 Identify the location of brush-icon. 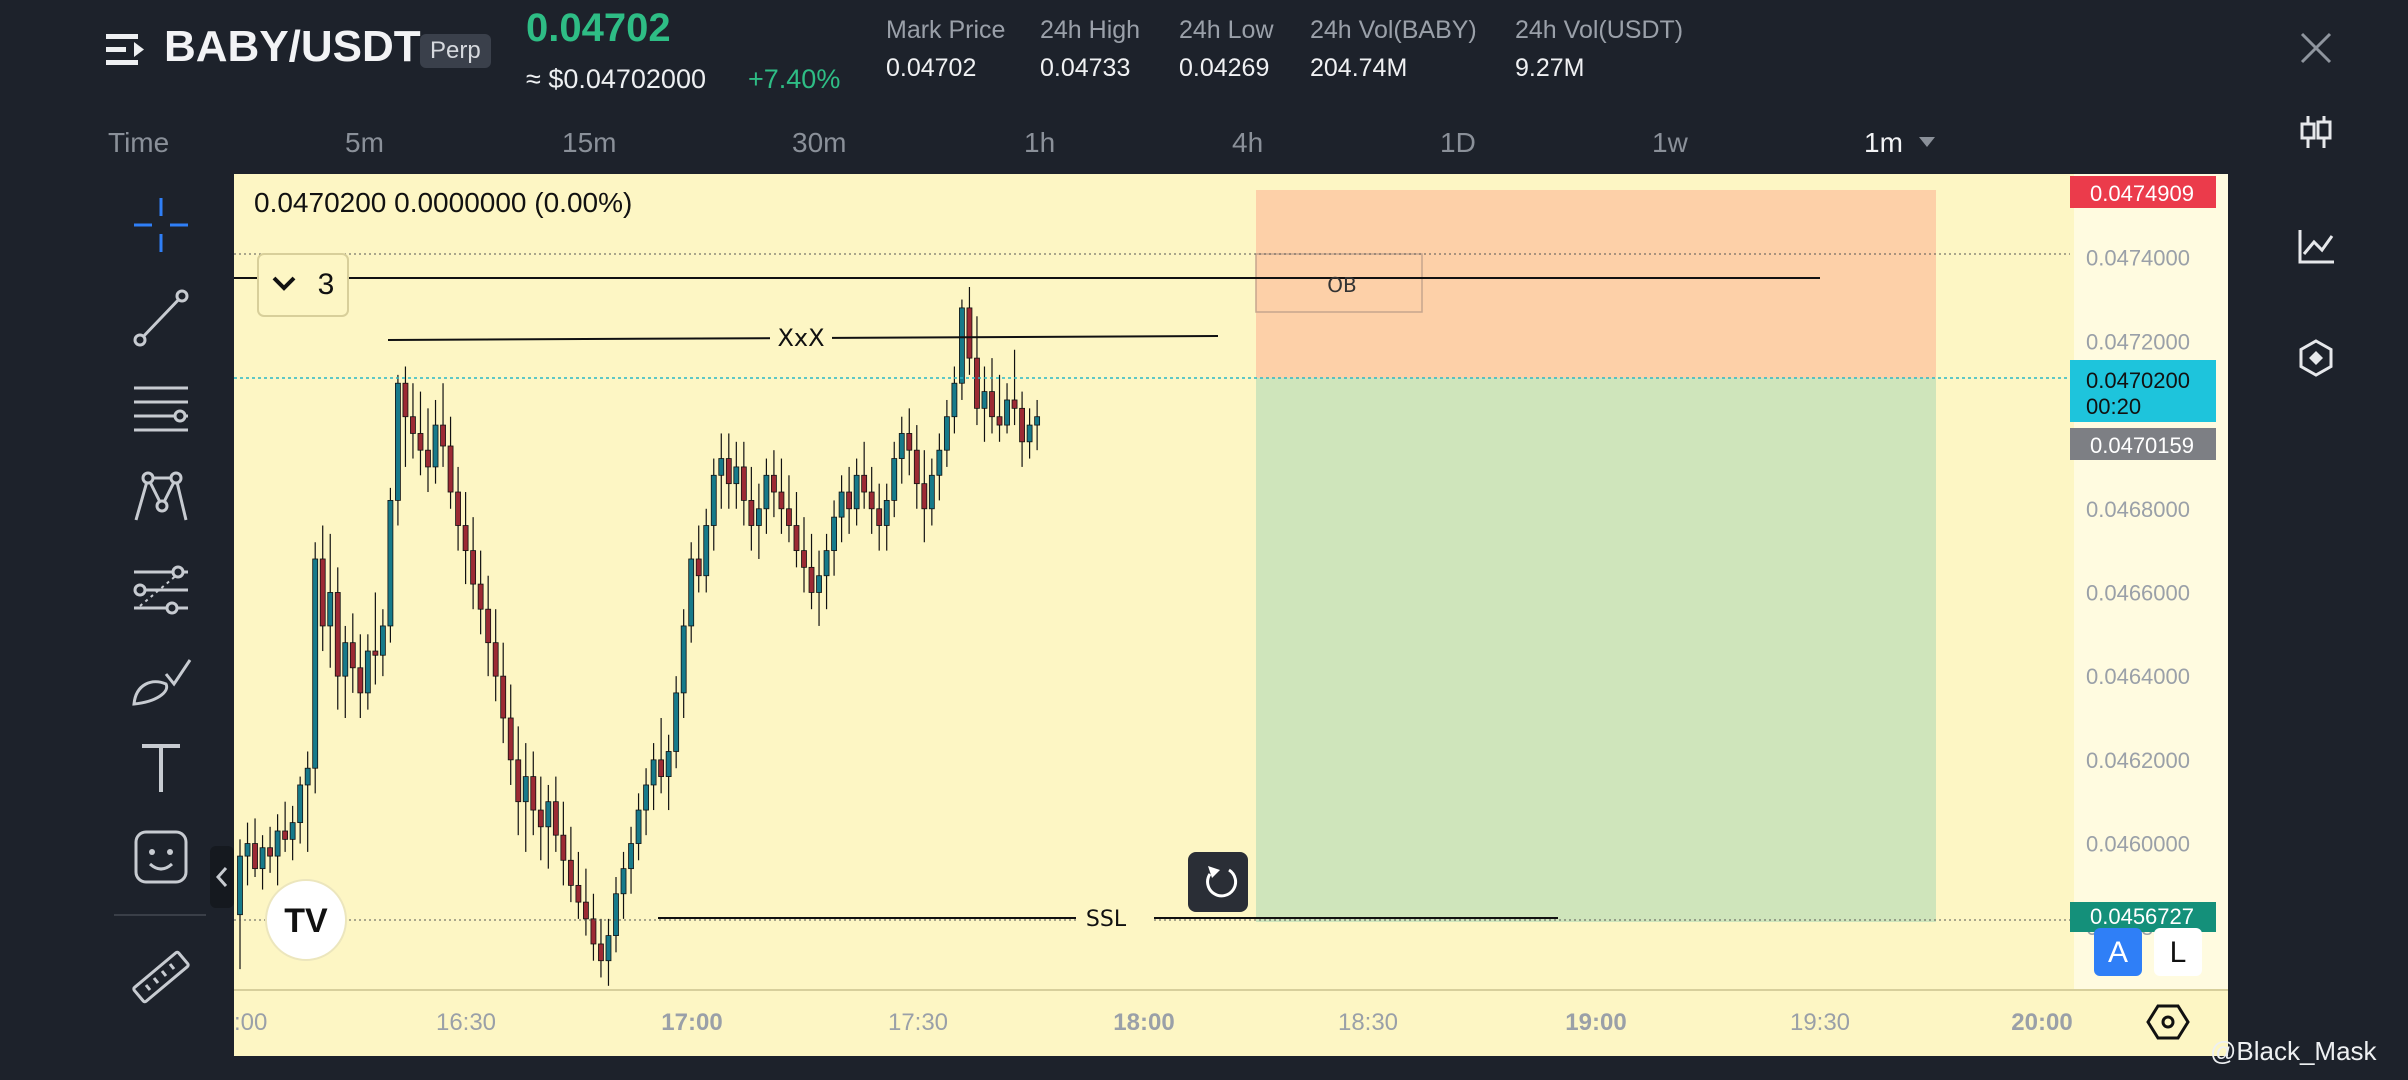
(161, 679).